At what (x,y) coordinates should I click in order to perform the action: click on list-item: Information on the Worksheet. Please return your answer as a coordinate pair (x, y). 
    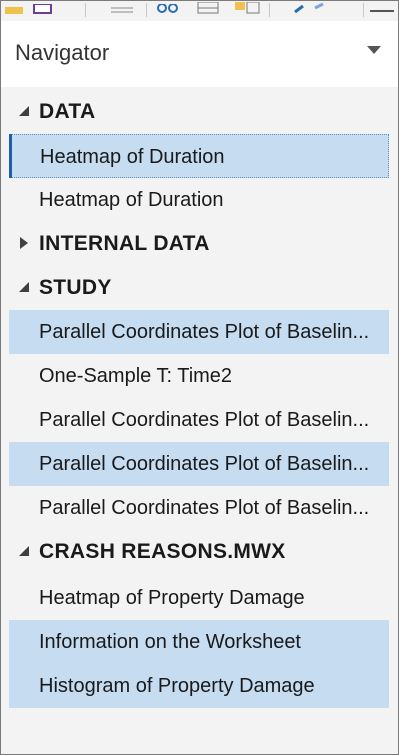
    Looking at the image, I should click on (199, 642).